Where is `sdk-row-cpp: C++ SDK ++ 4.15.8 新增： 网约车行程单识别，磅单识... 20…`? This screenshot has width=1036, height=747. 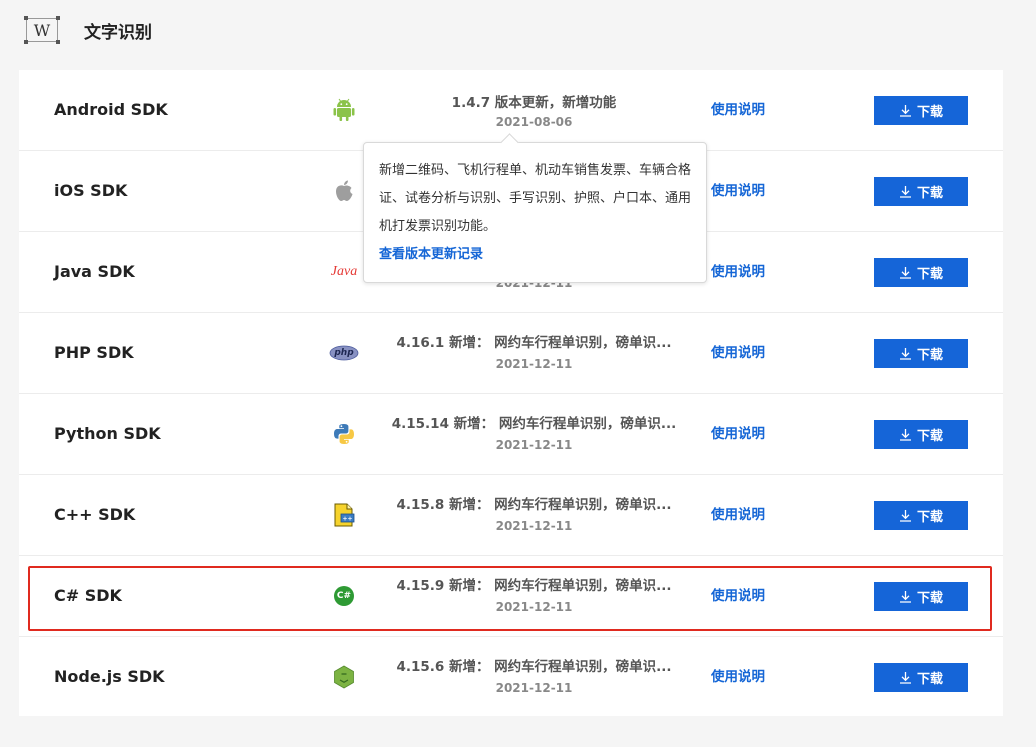 sdk-row-cpp: C++ SDK ++ 4.15.8 新增： 网约车行程单识别，磅单识... 20… is located at coordinates (511, 515).